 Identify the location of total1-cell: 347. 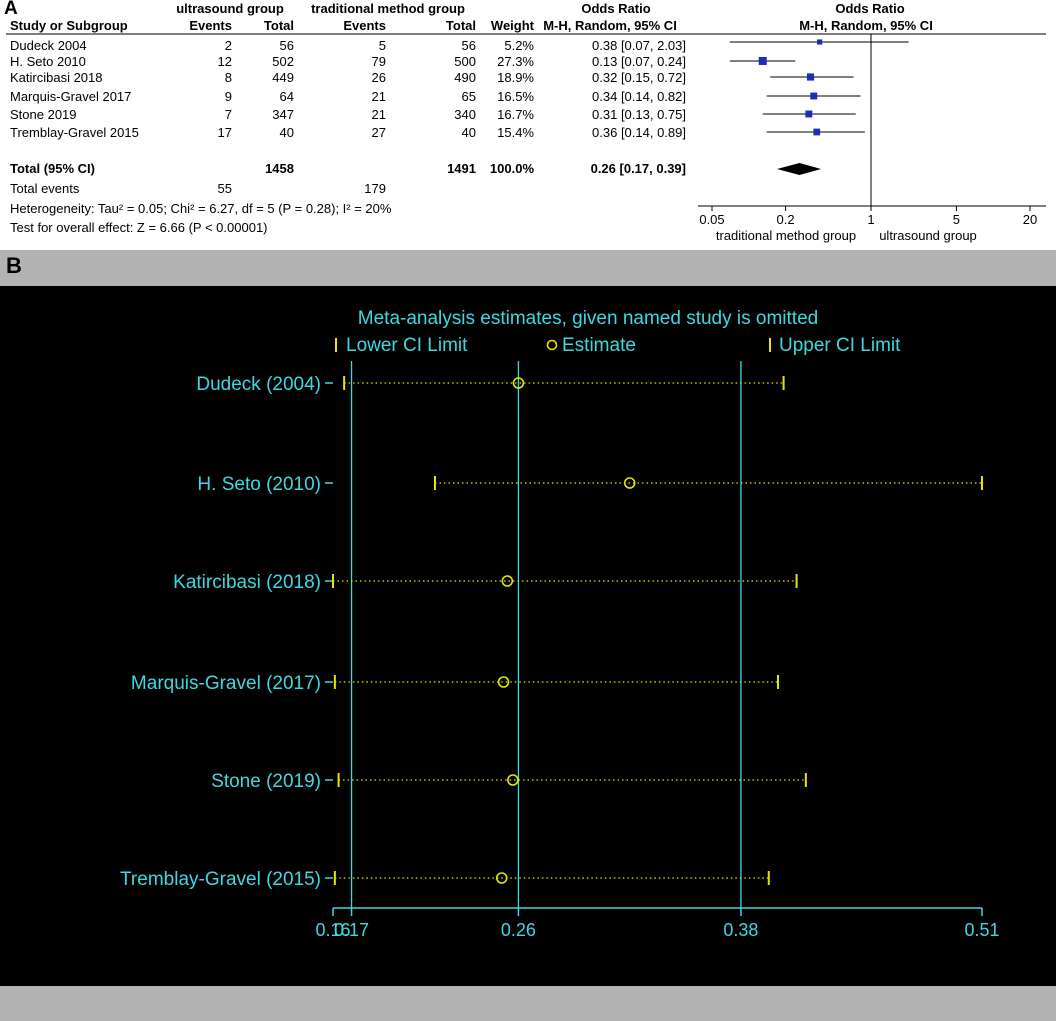
(283, 114).